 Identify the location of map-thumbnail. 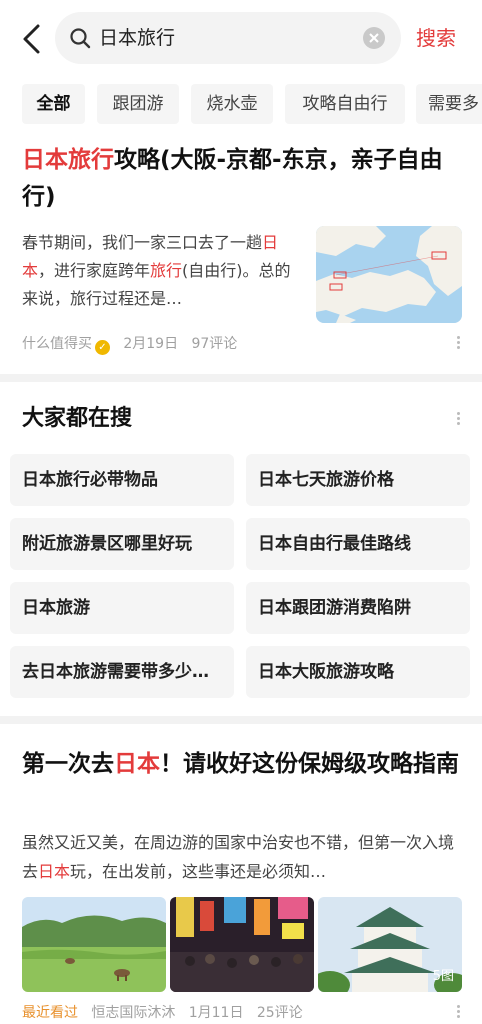
(389, 274).